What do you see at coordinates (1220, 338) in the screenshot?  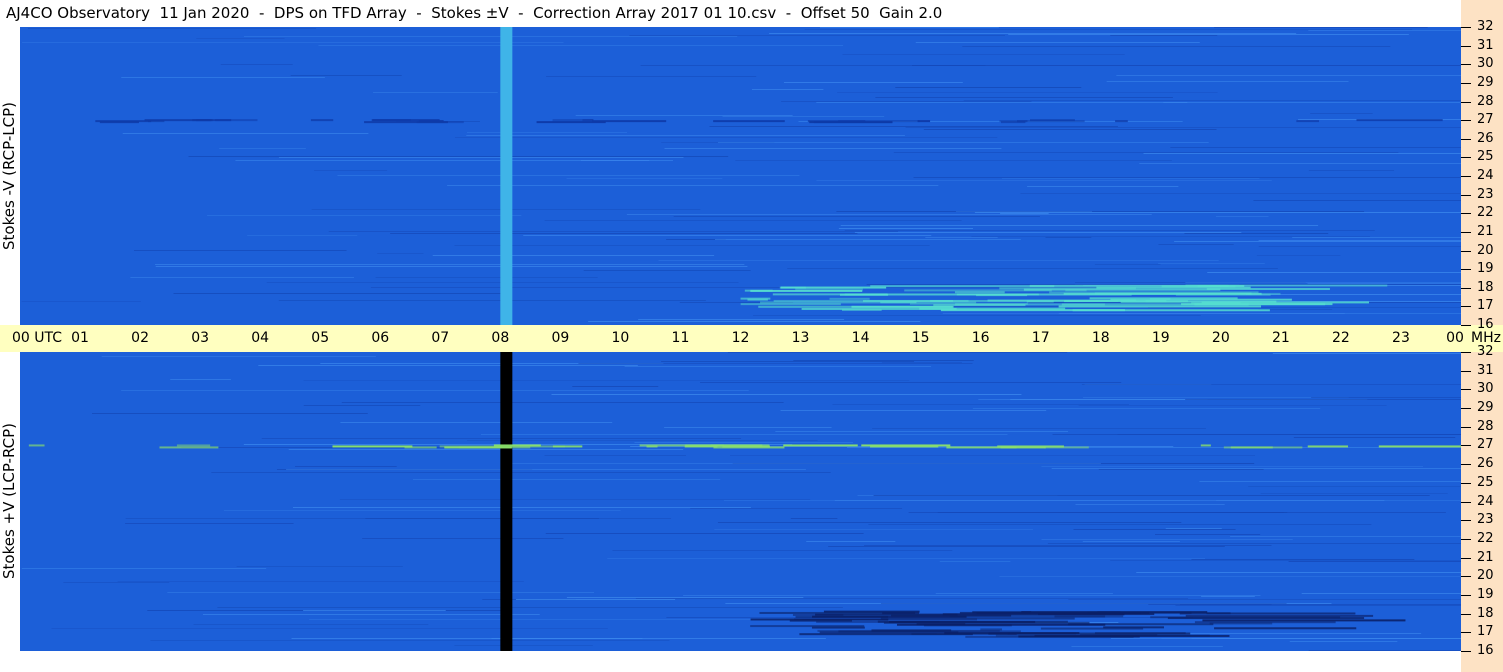 I see `time-tick-label: 20` at bounding box center [1220, 338].